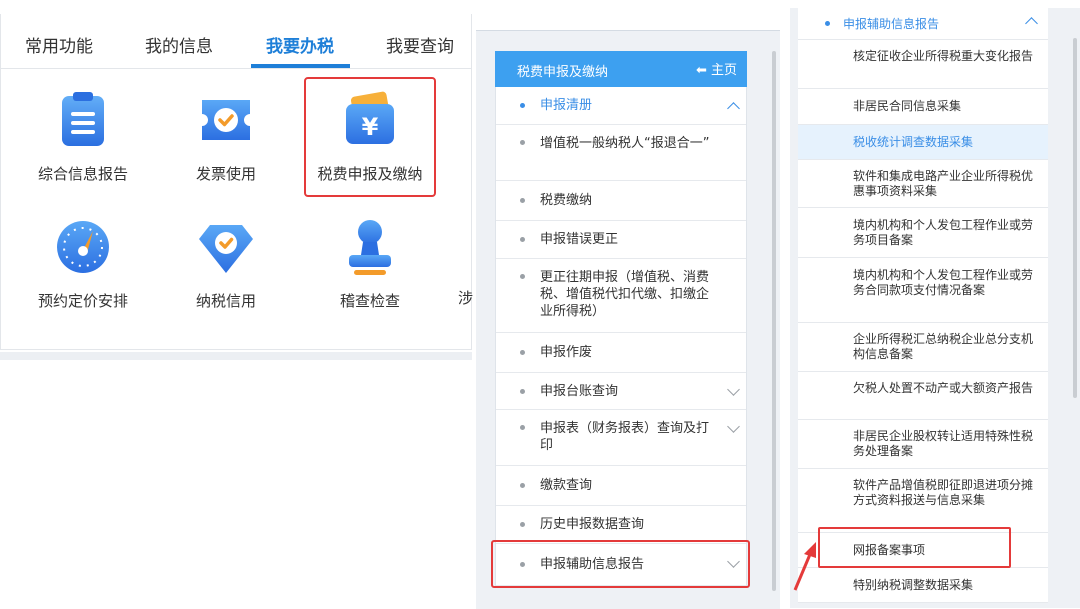 The image size is (1080, 609). I want to click on menu-item-void: 申报作废, so click(621, 353).